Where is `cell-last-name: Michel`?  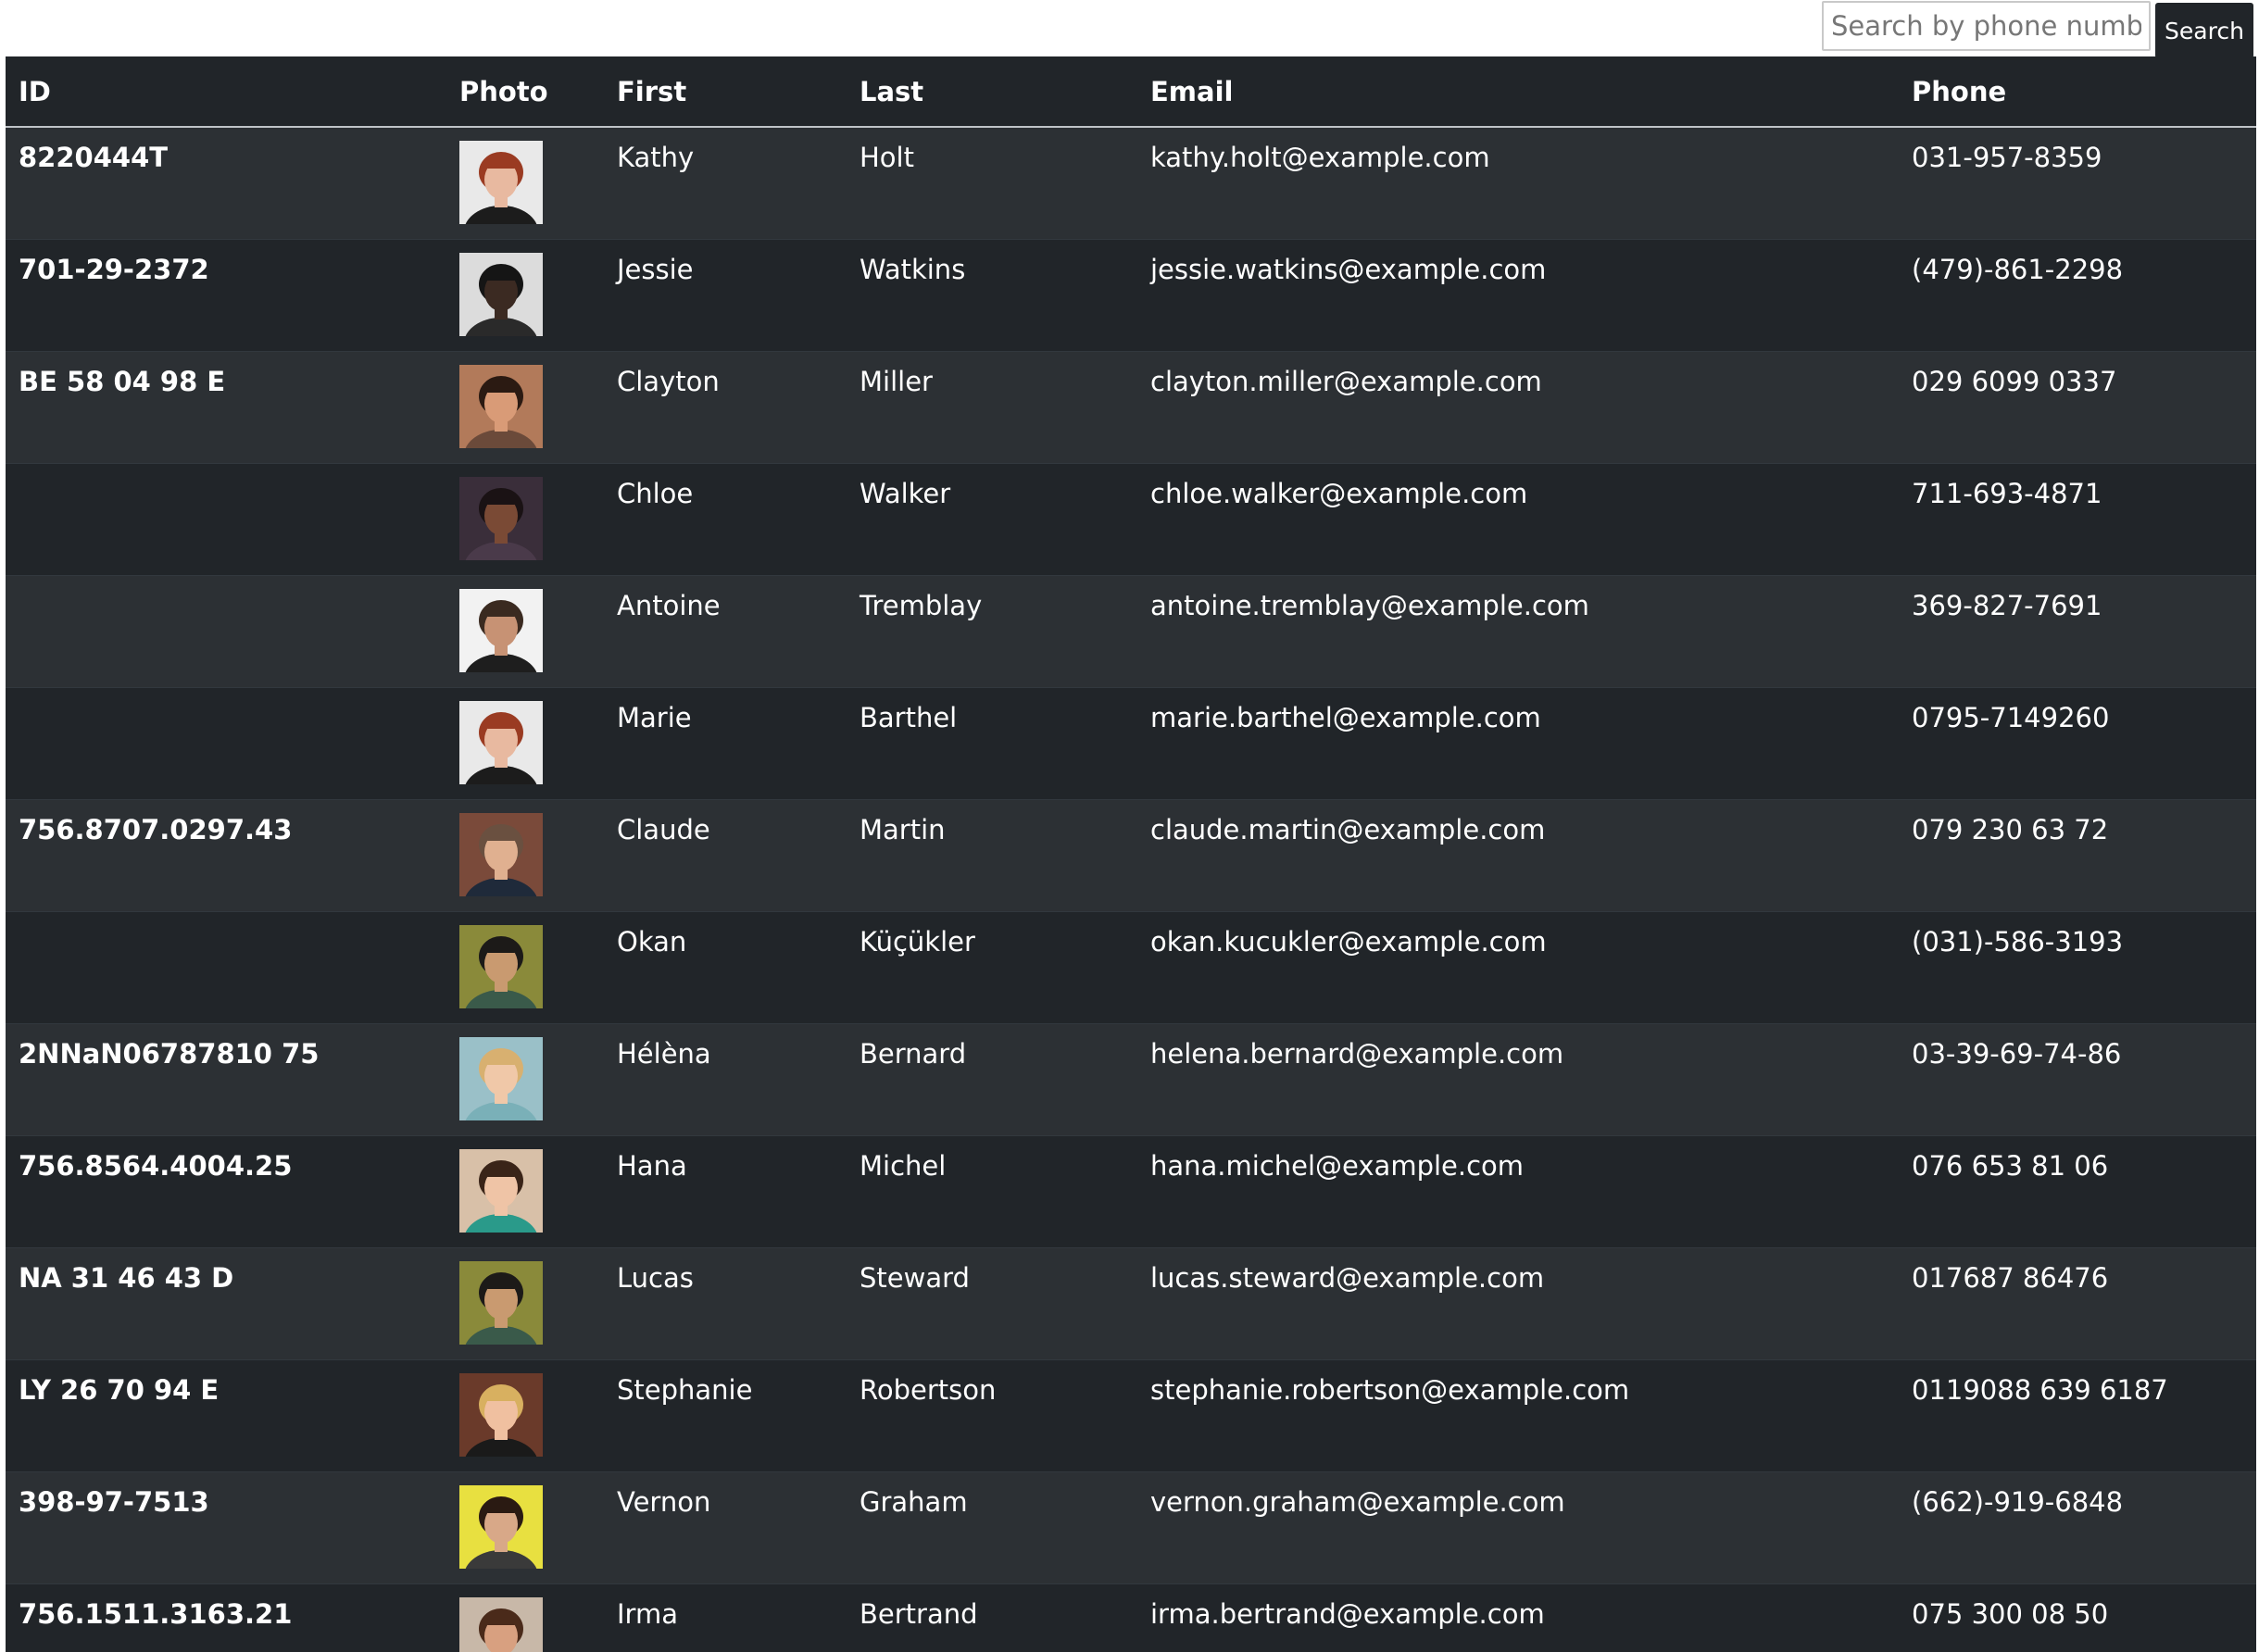
cell-last-name: Michel is located at coordinates (992, 1190).